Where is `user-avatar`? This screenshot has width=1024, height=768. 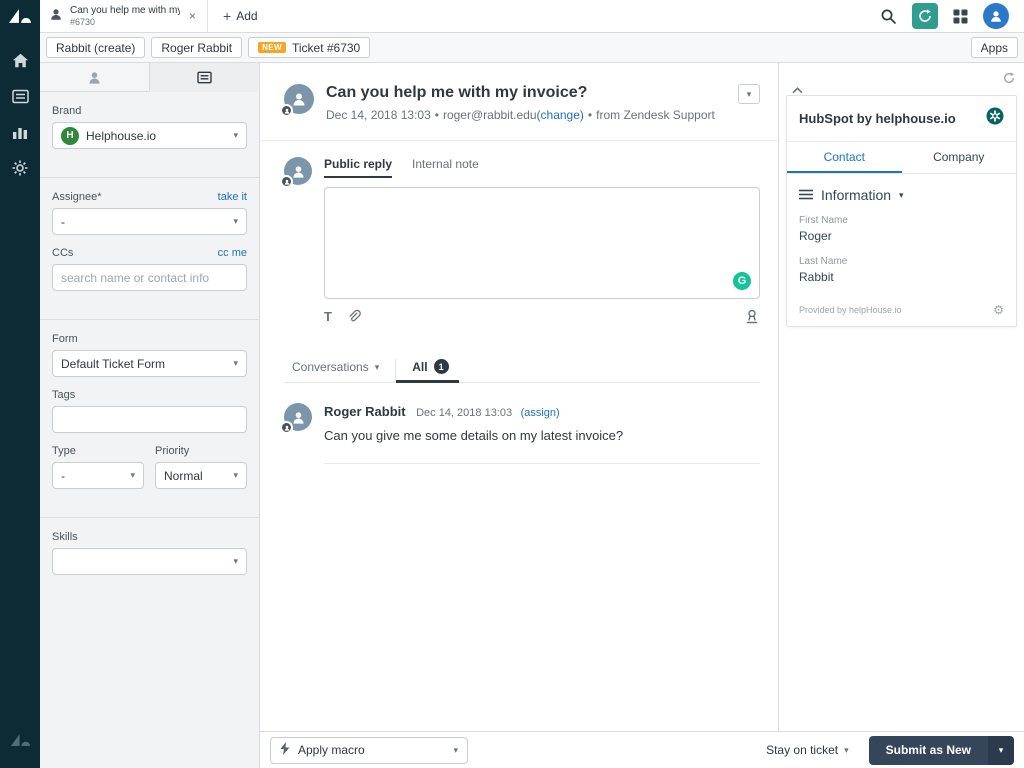
user-avatar is located at coordinates (996, 16).